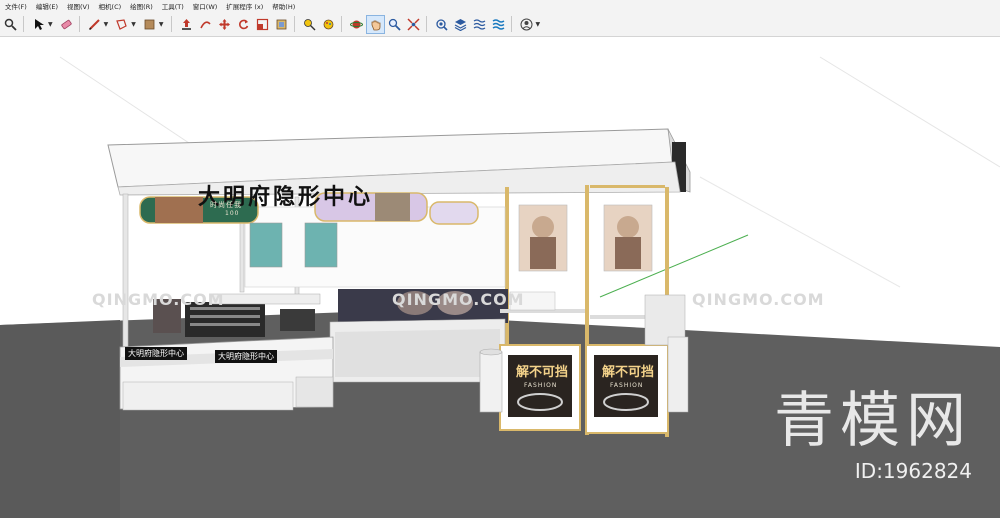 Image resolution: width=1000 pixels, height=522 pixels. I want to click on banner-text: 时尚任我, so click(226, 205).